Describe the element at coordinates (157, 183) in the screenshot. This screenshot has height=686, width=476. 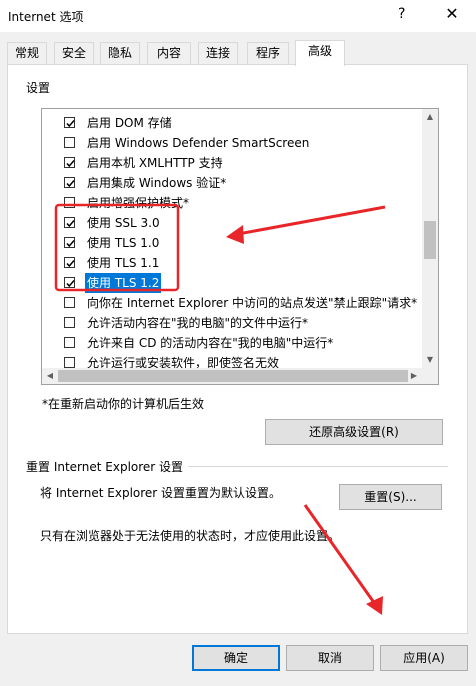
I see `setting-label: 启用集成 Windows 验证*` at that location.